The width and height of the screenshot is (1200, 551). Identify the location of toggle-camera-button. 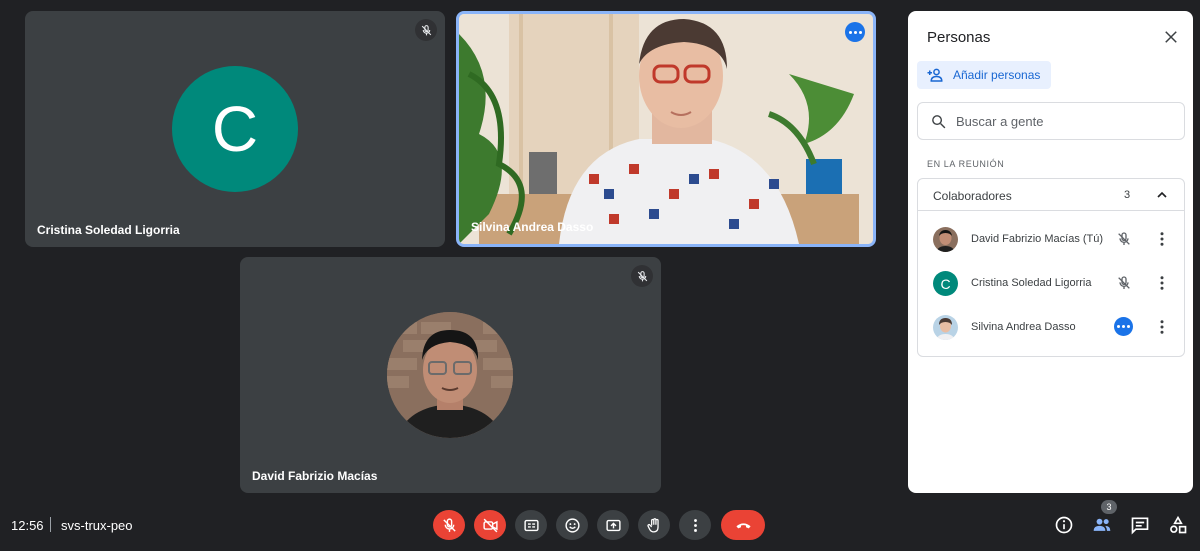
(490, 525).